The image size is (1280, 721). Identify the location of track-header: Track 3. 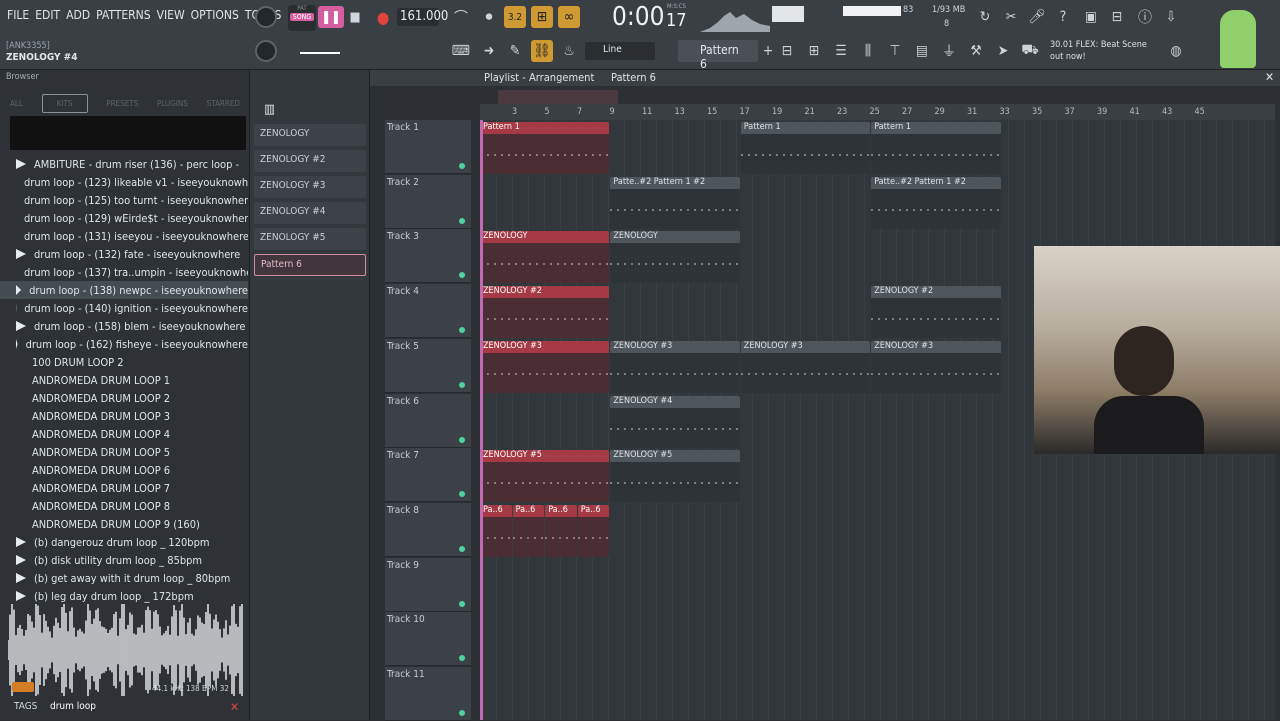
(428, 256).